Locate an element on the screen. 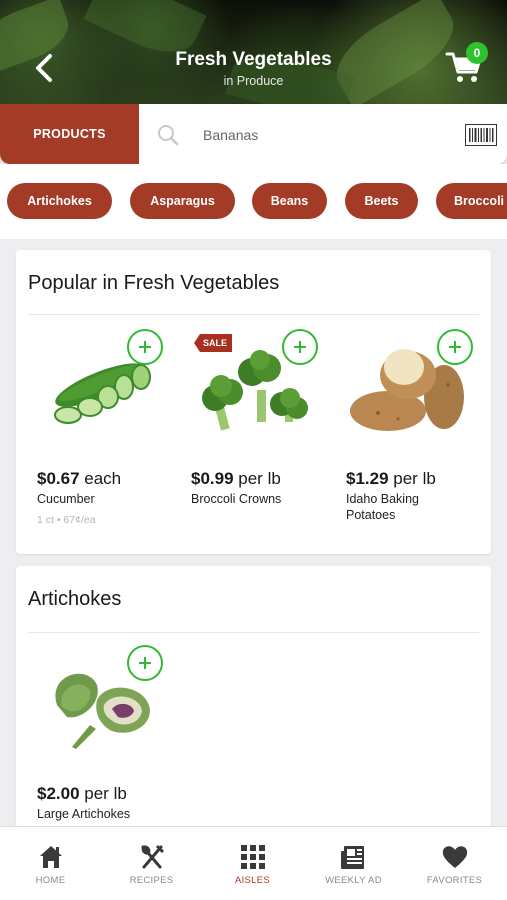 The image size is (507, 900). nav-weekly-ad: WEEKLY AD is located at coordinates (353, 863).